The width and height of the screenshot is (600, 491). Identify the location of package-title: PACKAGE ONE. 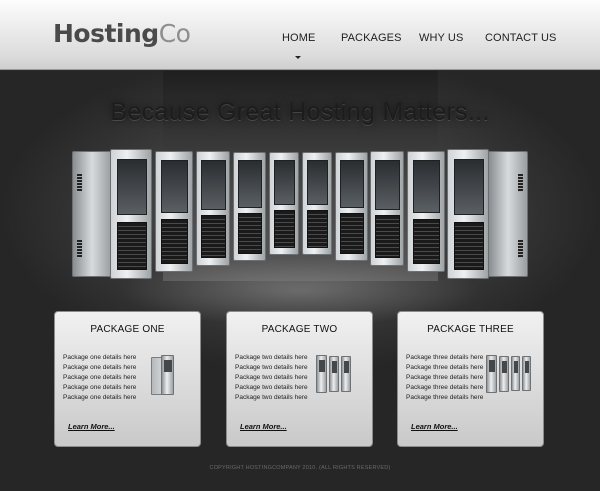
(127, 329).